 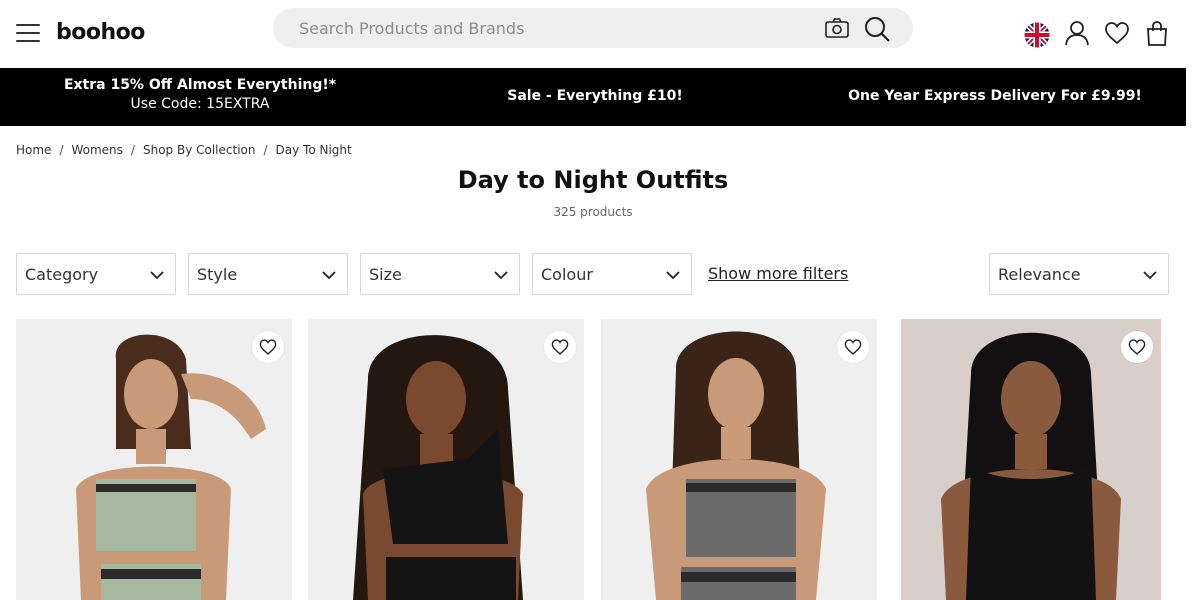 I want to click on promo-offer-code: Use Code: 15EXTRA, so click(x=200, y=104).